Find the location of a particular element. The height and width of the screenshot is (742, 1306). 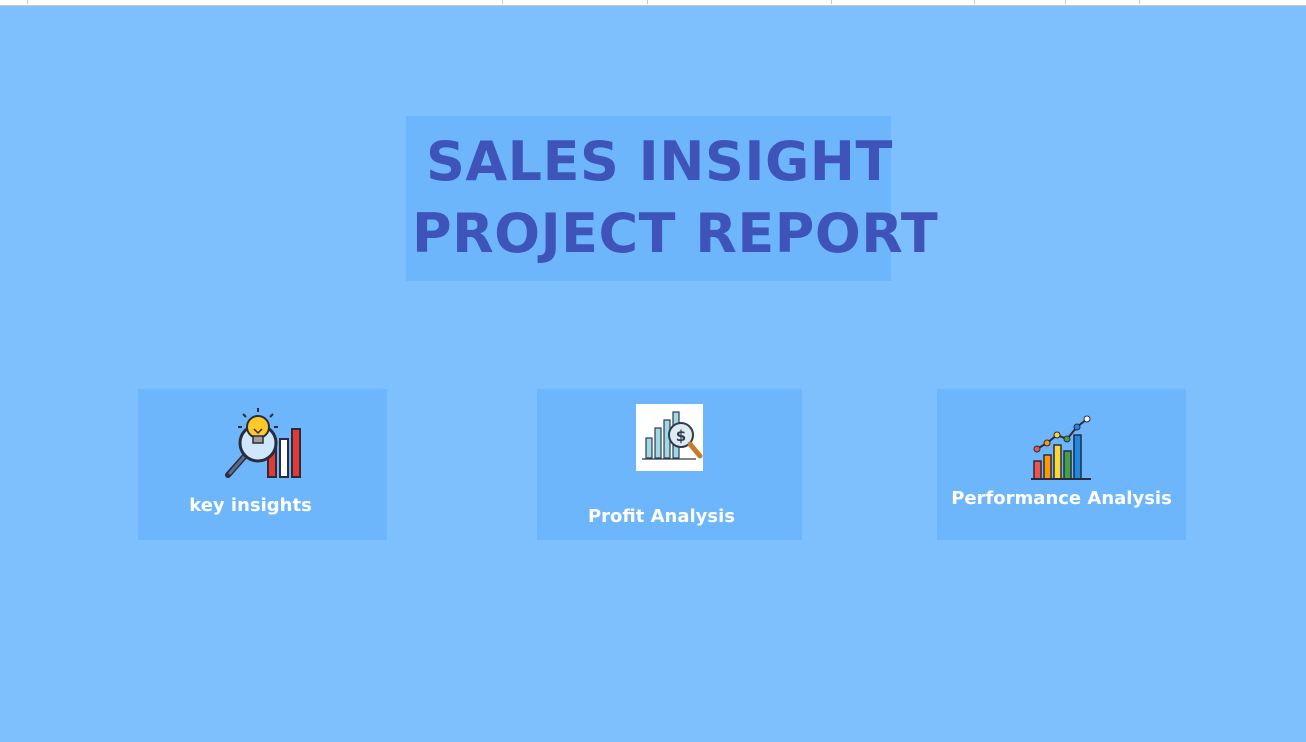

performance-analysis-button: Performance Analysis is located at coordinates (1061, 464).